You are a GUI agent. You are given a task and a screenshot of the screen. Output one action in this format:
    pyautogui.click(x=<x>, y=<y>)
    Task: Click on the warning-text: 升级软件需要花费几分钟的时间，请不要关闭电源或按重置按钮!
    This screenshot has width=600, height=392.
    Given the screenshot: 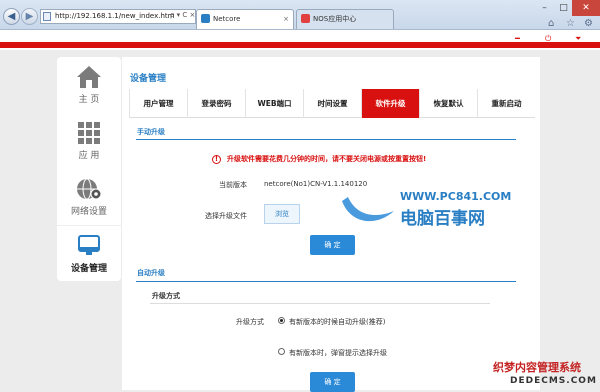 What is the action you would take?
    pyautogui.click(x=327, y=159)
    